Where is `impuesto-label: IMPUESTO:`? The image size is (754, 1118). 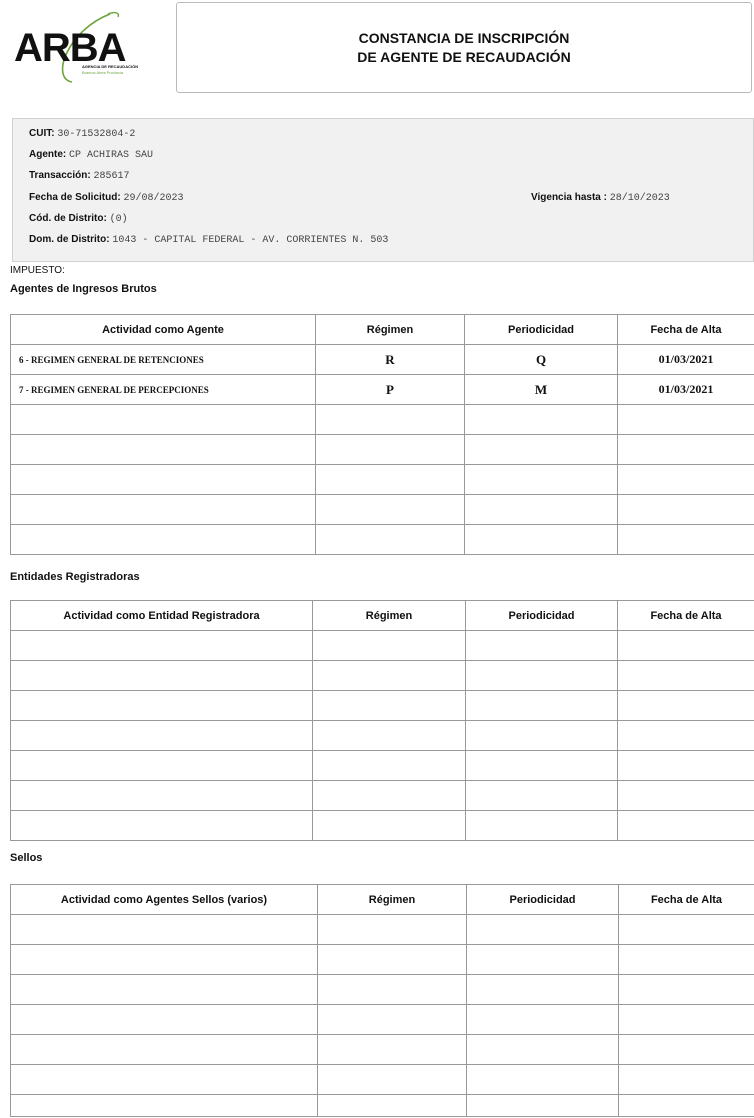
impuesto-label: IMPUESTO: is located at coordinates (37, 270).